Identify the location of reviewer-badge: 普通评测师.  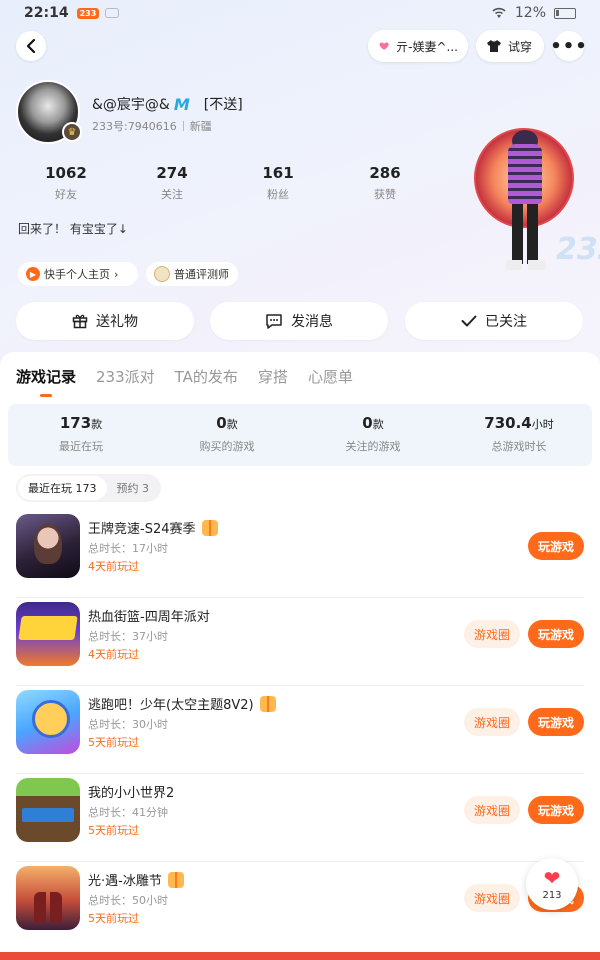
(192, 274).